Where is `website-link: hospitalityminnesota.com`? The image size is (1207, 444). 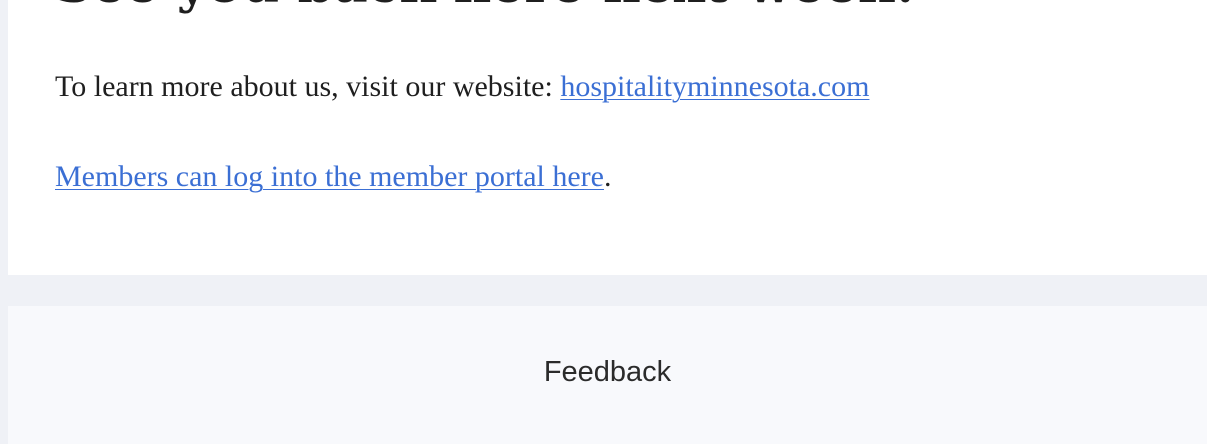 website-link: hospitalityminnesota.com is located at coordinates (714, 86).